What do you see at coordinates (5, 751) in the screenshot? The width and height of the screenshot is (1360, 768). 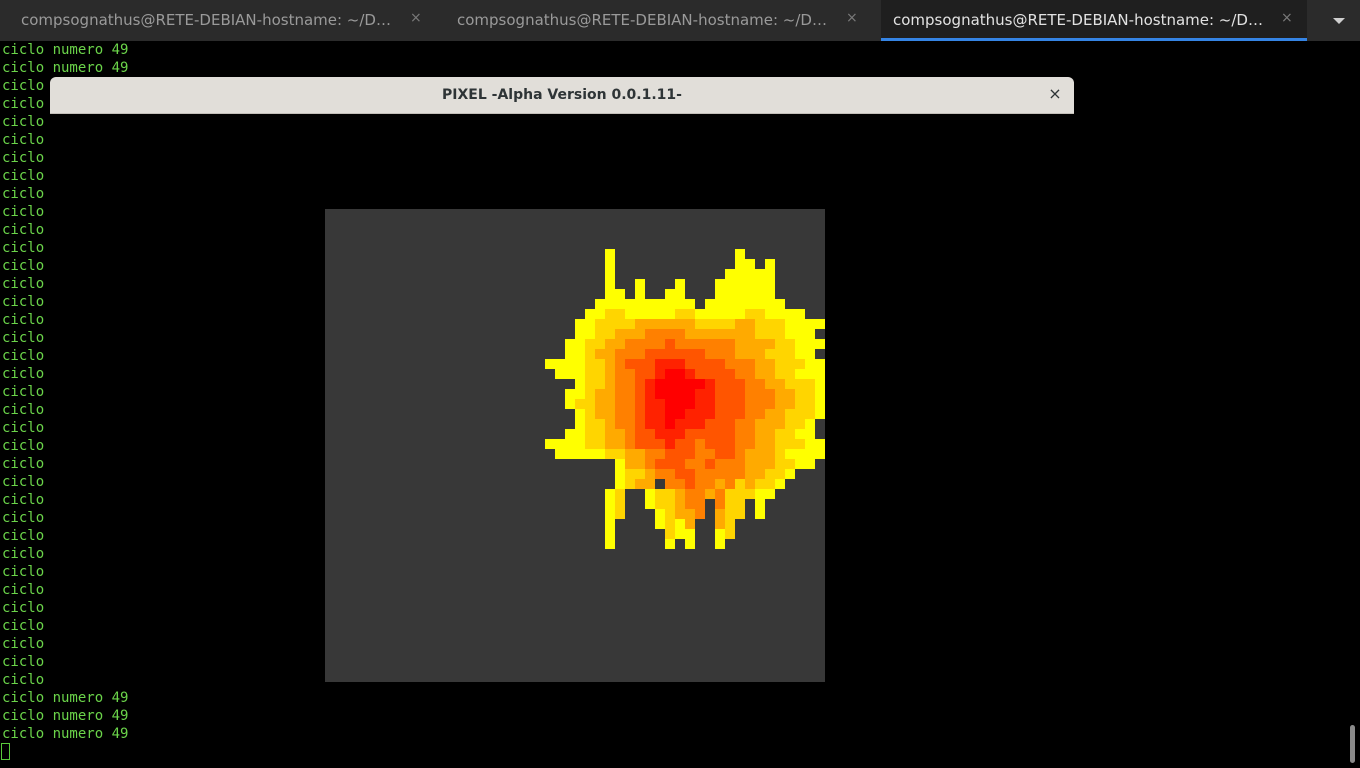 I see `terminal-cursor` at bounding box center [5, 751].